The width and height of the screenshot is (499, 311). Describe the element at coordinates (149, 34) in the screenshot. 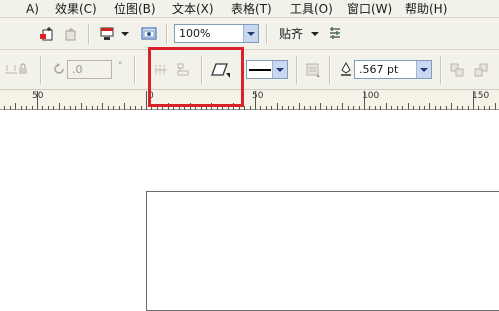

I see `welcome-screen-icon` at that location.